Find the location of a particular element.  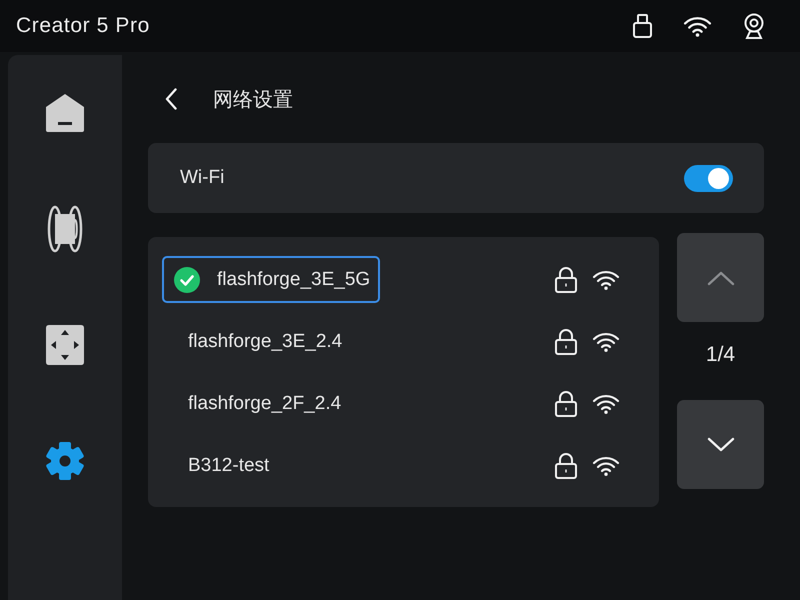

wifi-label: Wi-Fi is located at coordinates (202, 178).